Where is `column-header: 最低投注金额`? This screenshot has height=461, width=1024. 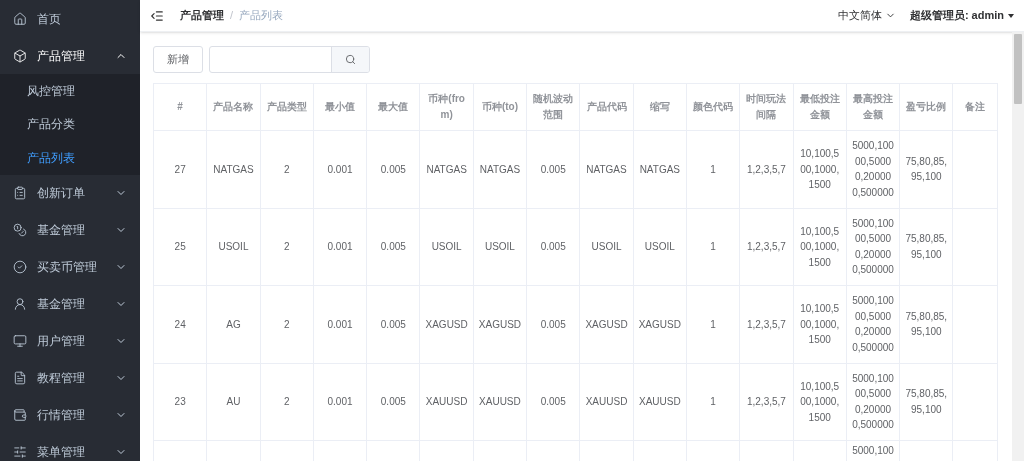 column-header: 最低投注金额 is located at coordinates (820, 107).